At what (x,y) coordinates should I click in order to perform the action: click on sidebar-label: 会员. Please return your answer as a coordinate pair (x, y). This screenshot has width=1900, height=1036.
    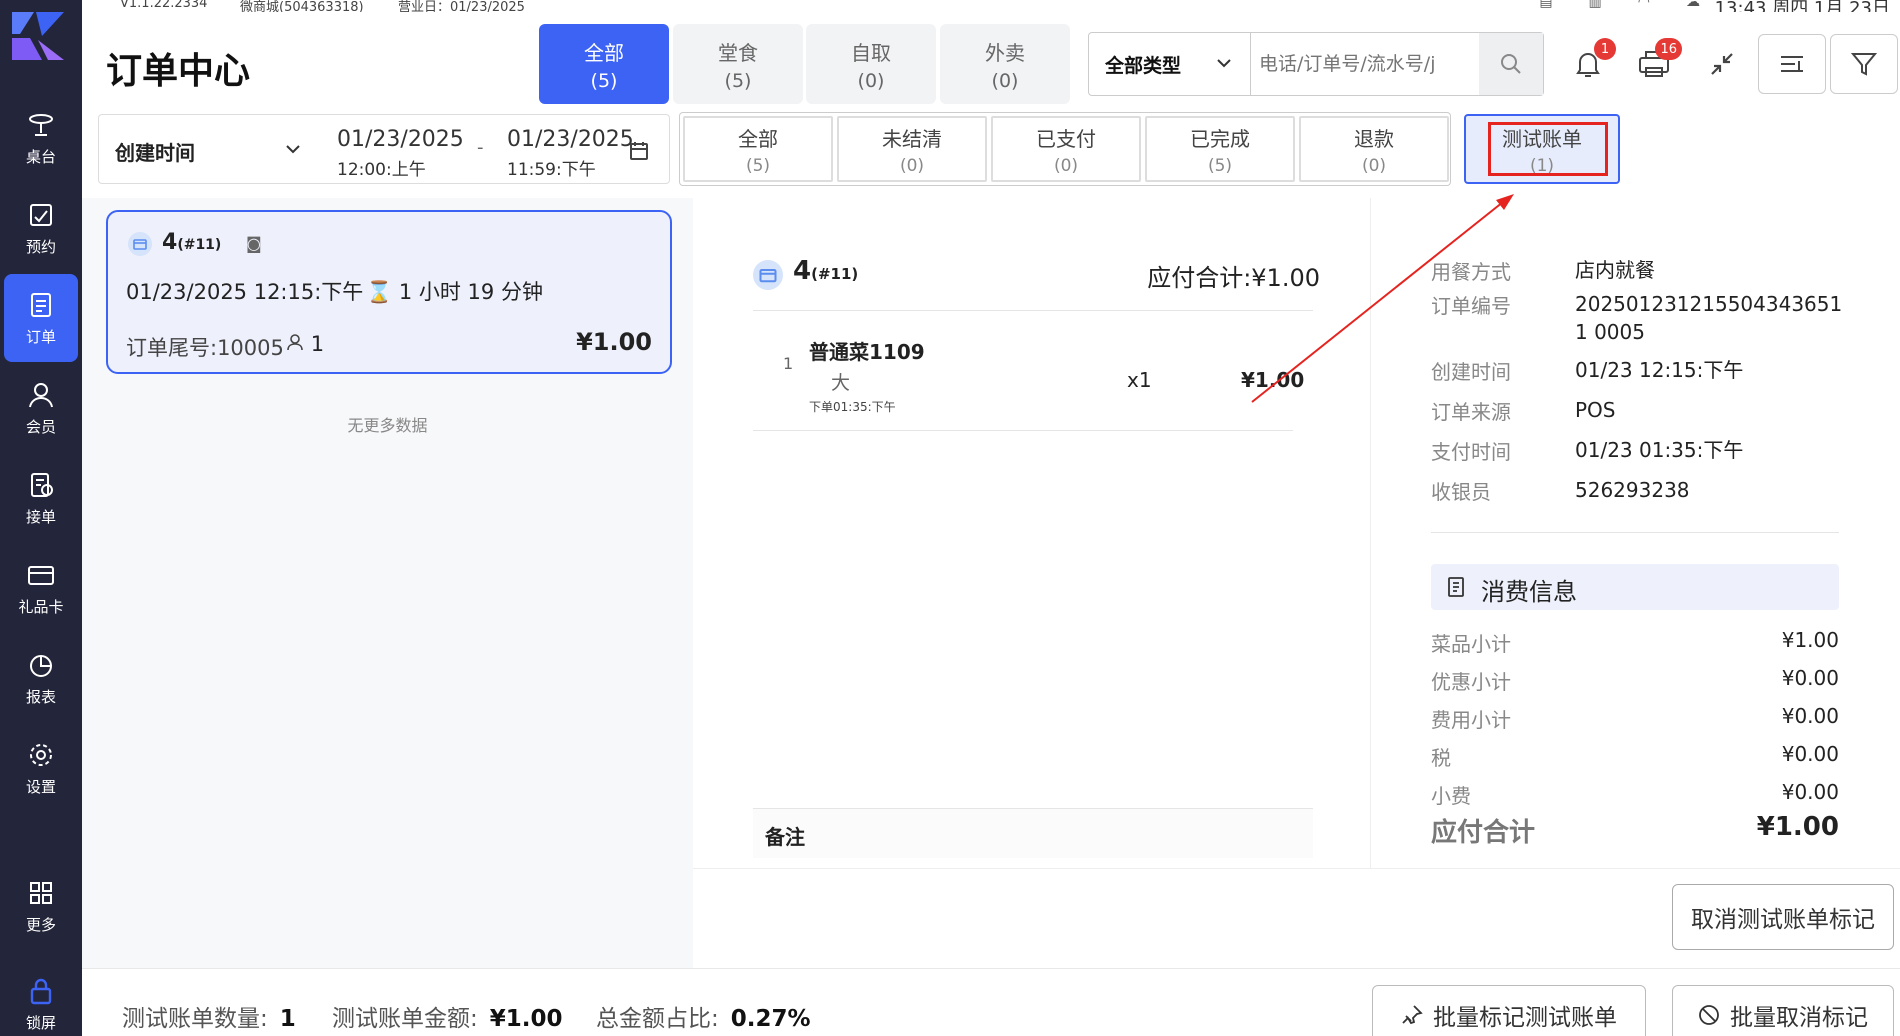
    Looking at the image, I should click on (40, 426).